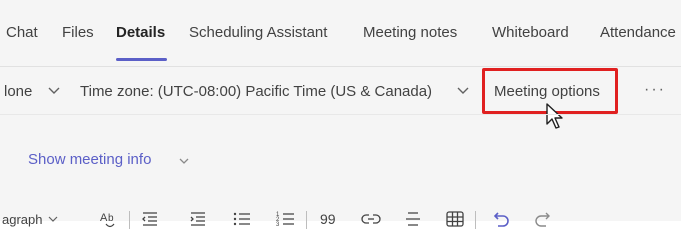 This screenshot has height=243, width=681. What do you see at coordinates (547, 91) in the screenshot?
I see `meeting-options-button: Meeting options` at bounding box center [547, 91].